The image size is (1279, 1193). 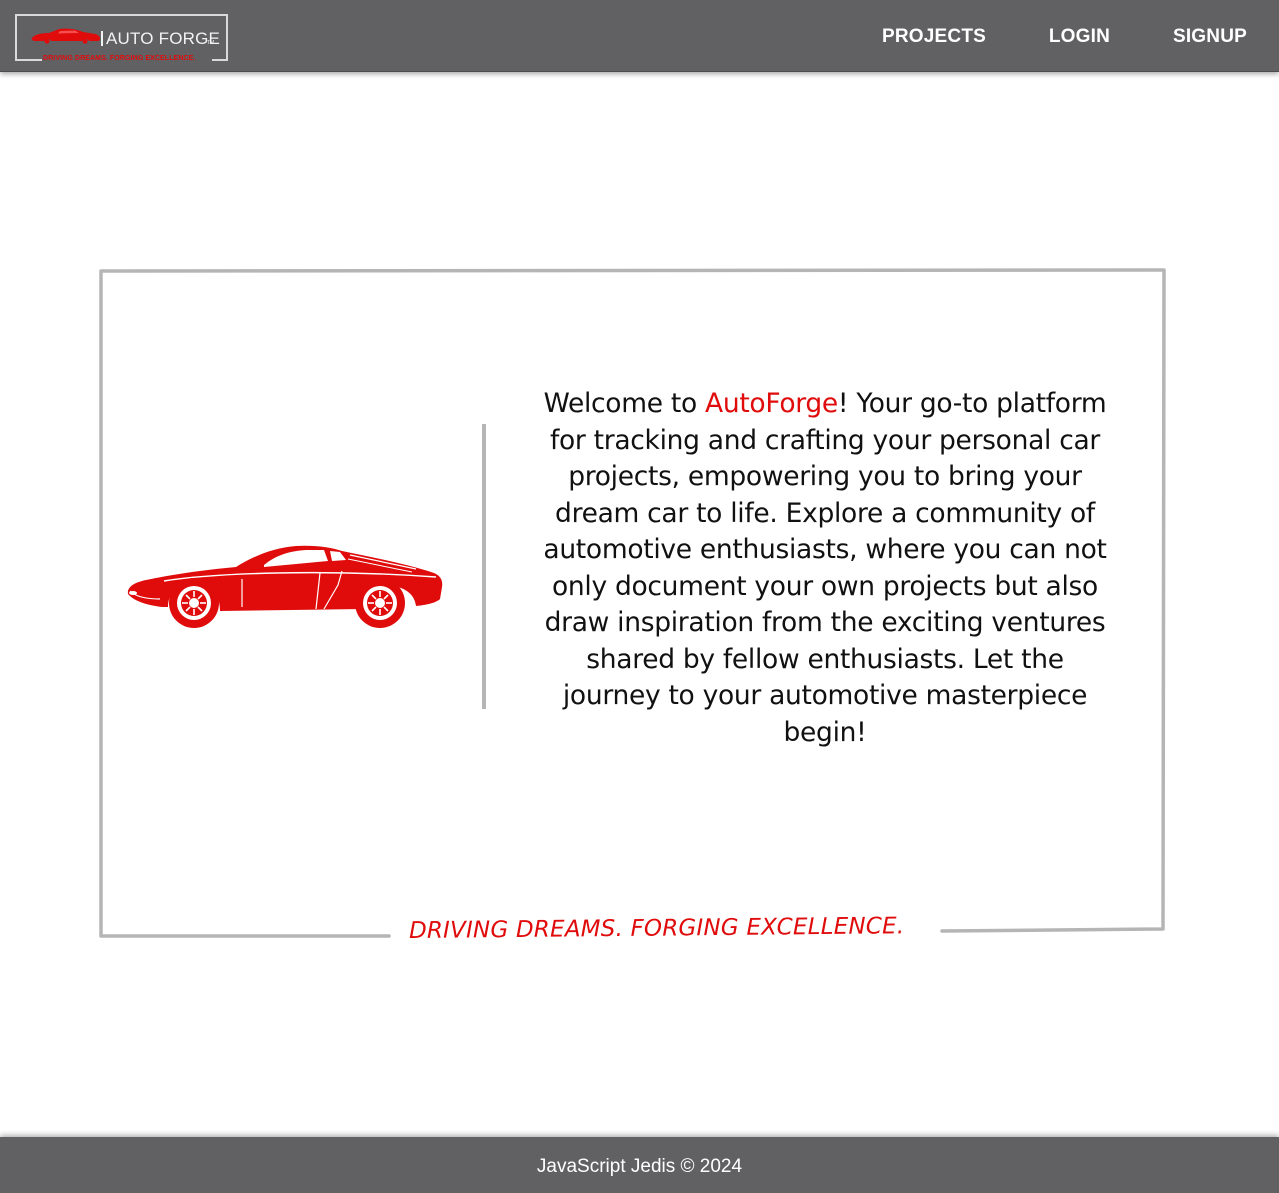 What do you see at coordinates (484, 566) in the screenshot?
I see `hero-divider` at bounding box center [484, 566].